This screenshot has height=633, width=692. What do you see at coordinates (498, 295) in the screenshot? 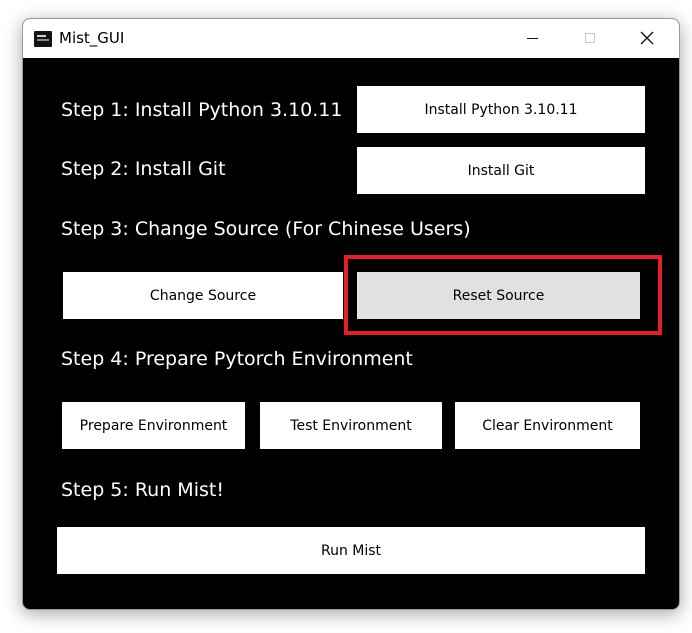
I see `reset-source-button: Reset Source` at bounding box center [498, 295].